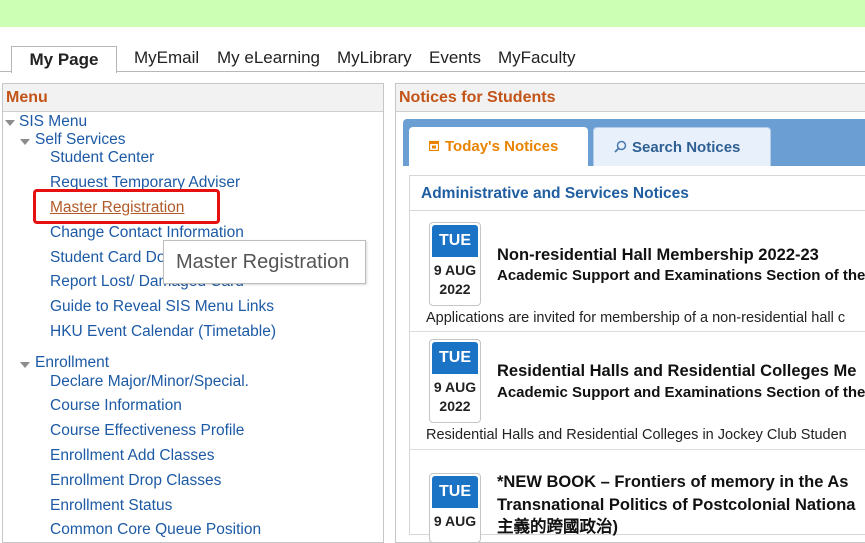 The width and height of the screenshot is (865, 543). What do you see at coordinates (149, 382) in the screenshot?
I see `menu-item-declare-major: Declare Major/Minor/Special.` at bounding box center [149, 382].